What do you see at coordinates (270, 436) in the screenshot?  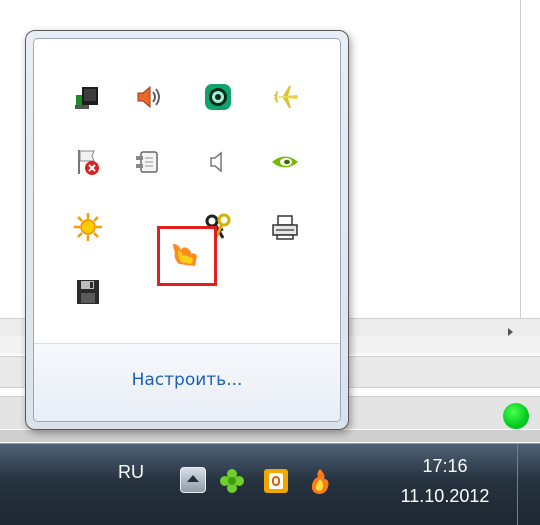 I see `background-divider` at bounding box center [270, 436].